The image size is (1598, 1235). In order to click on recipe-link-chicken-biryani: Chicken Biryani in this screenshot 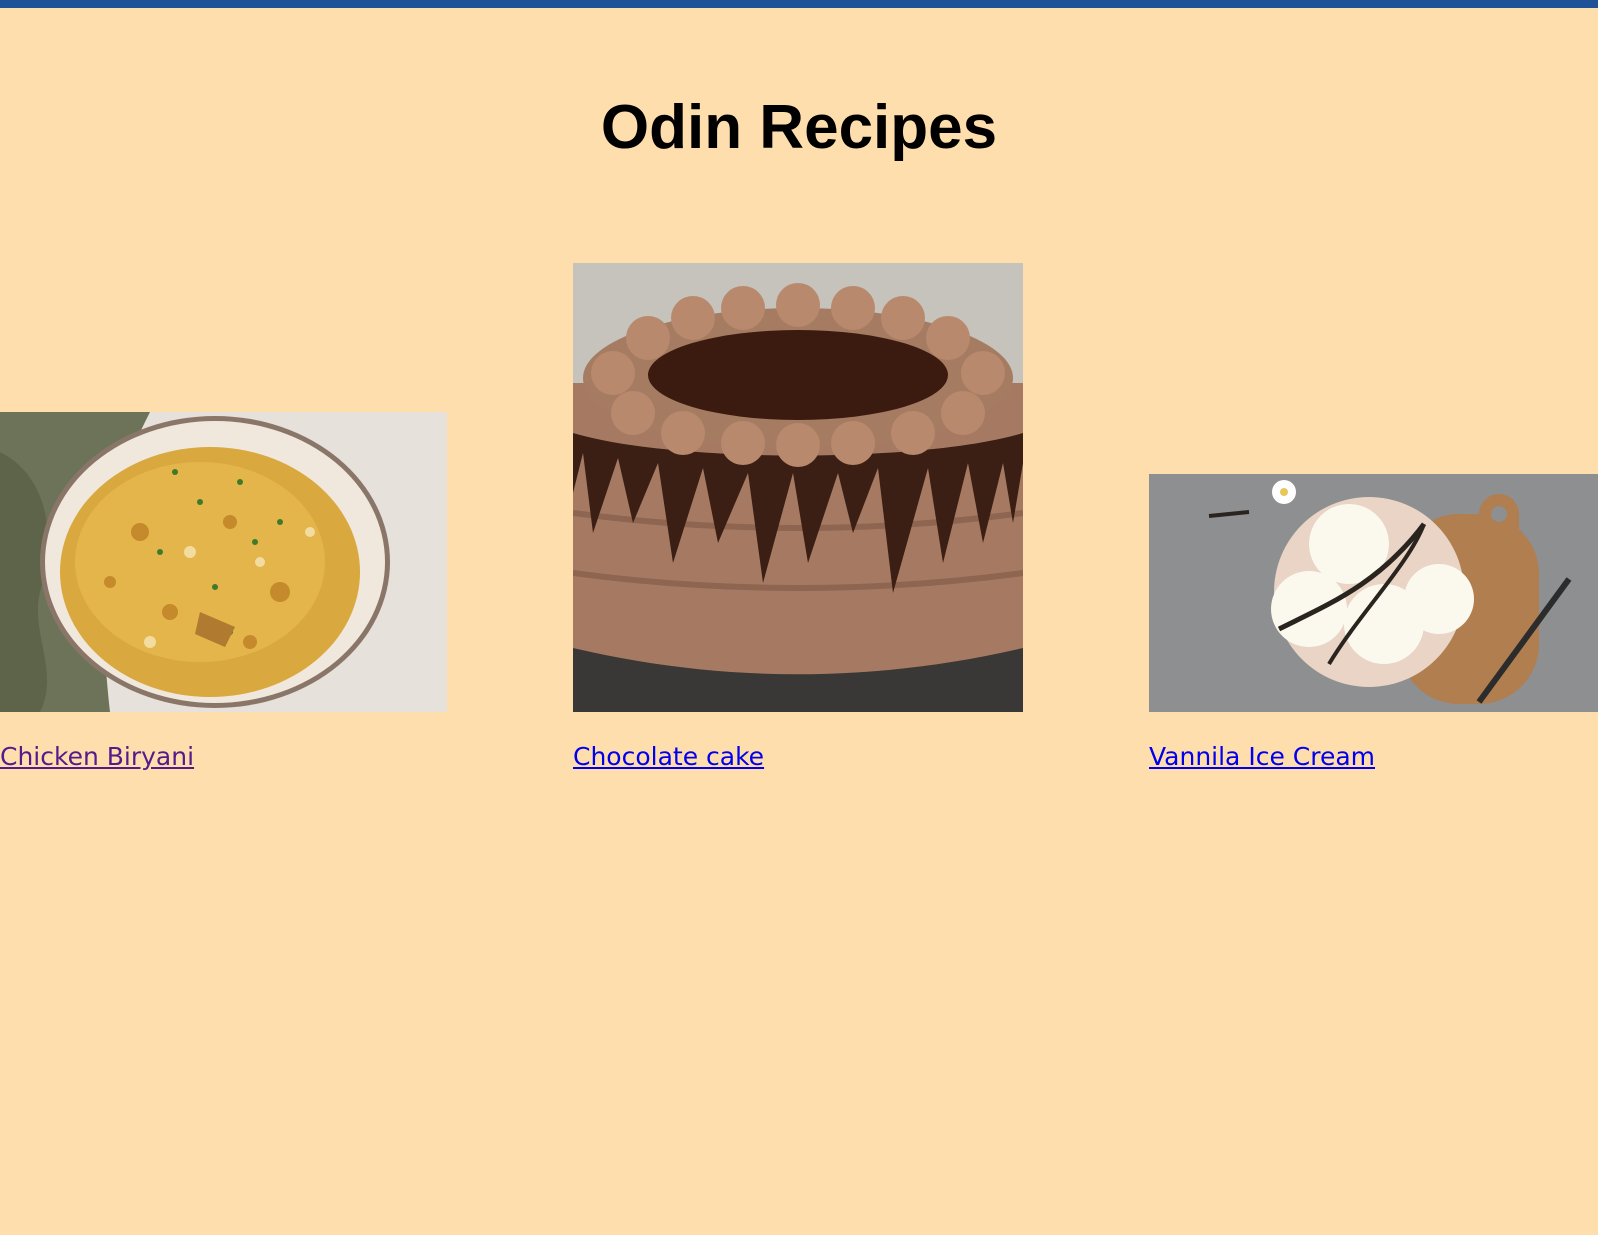, I will do `click(97, 757)`.